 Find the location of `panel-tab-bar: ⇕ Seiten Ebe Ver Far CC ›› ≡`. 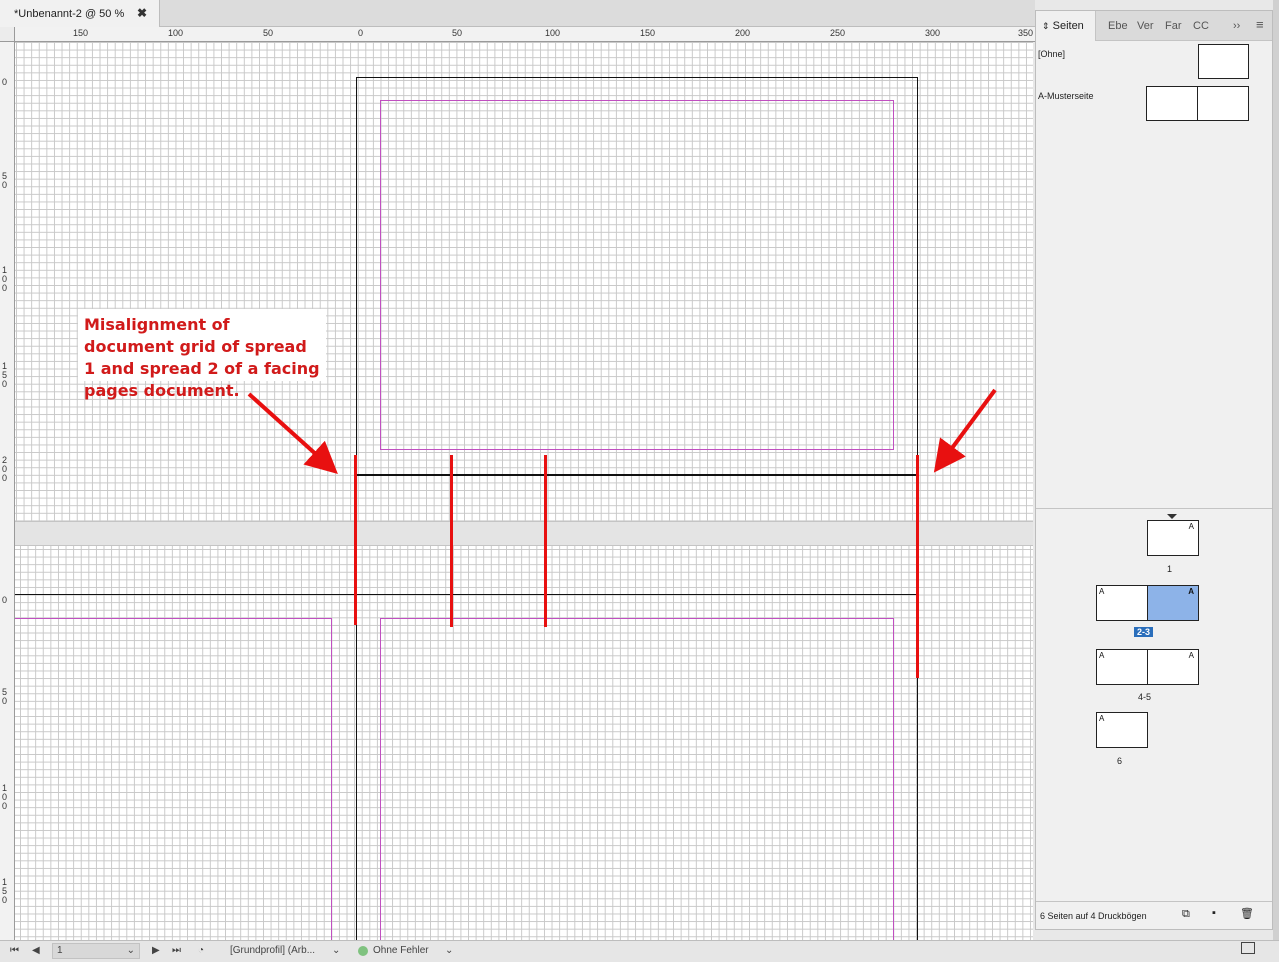

panel-tab-bar: ⇕ Seiten Ebe Ver Far CC ›› ≡ is located at coordinates (1154, 26).